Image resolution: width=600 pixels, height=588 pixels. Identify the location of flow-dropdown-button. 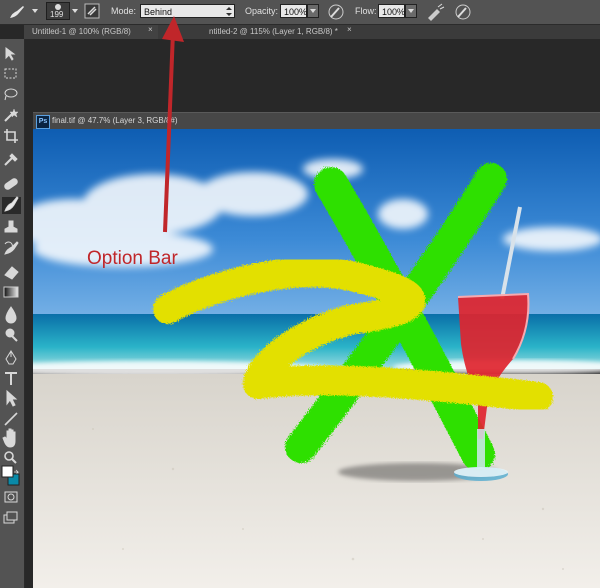
(411, 11).